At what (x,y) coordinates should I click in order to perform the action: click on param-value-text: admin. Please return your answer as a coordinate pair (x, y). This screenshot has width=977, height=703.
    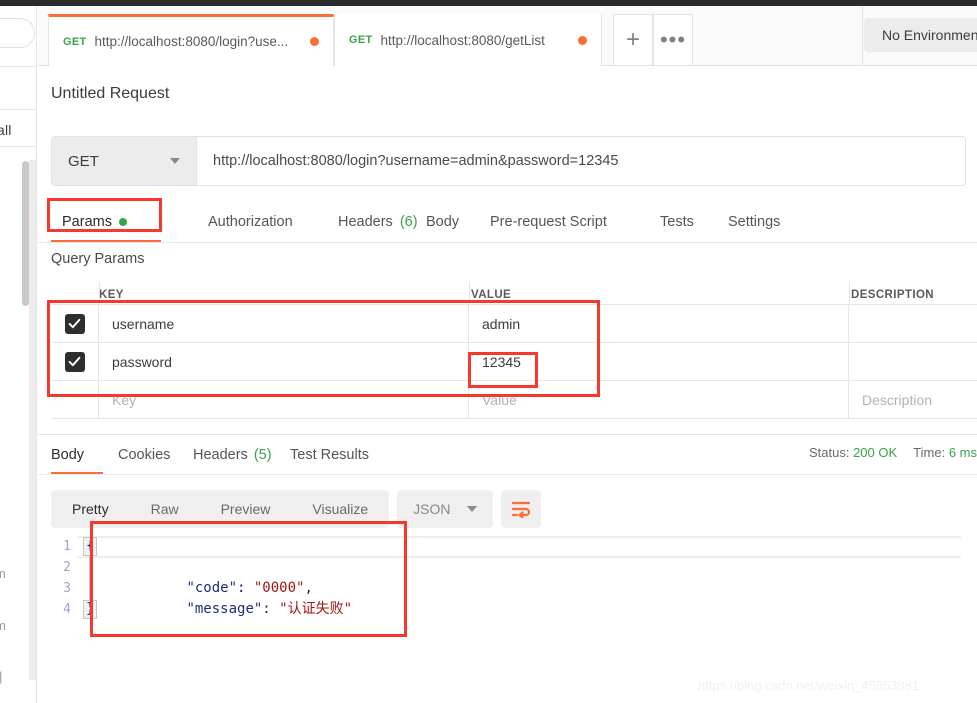
    Looking at the image, I should click on (501, 323).